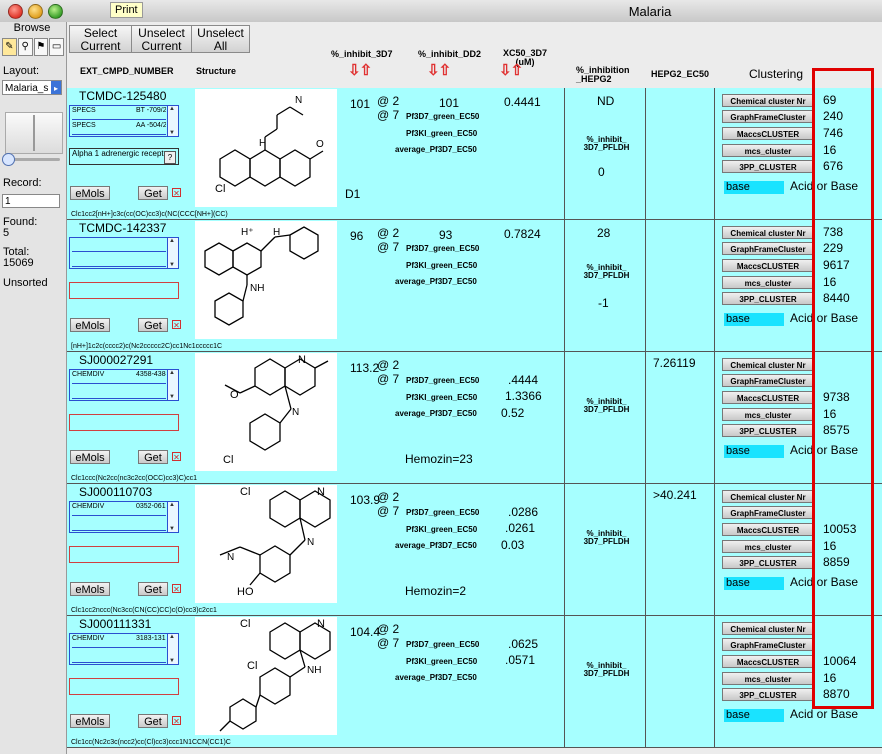  I want to click on svg-text: Cl, so click(245, 492).